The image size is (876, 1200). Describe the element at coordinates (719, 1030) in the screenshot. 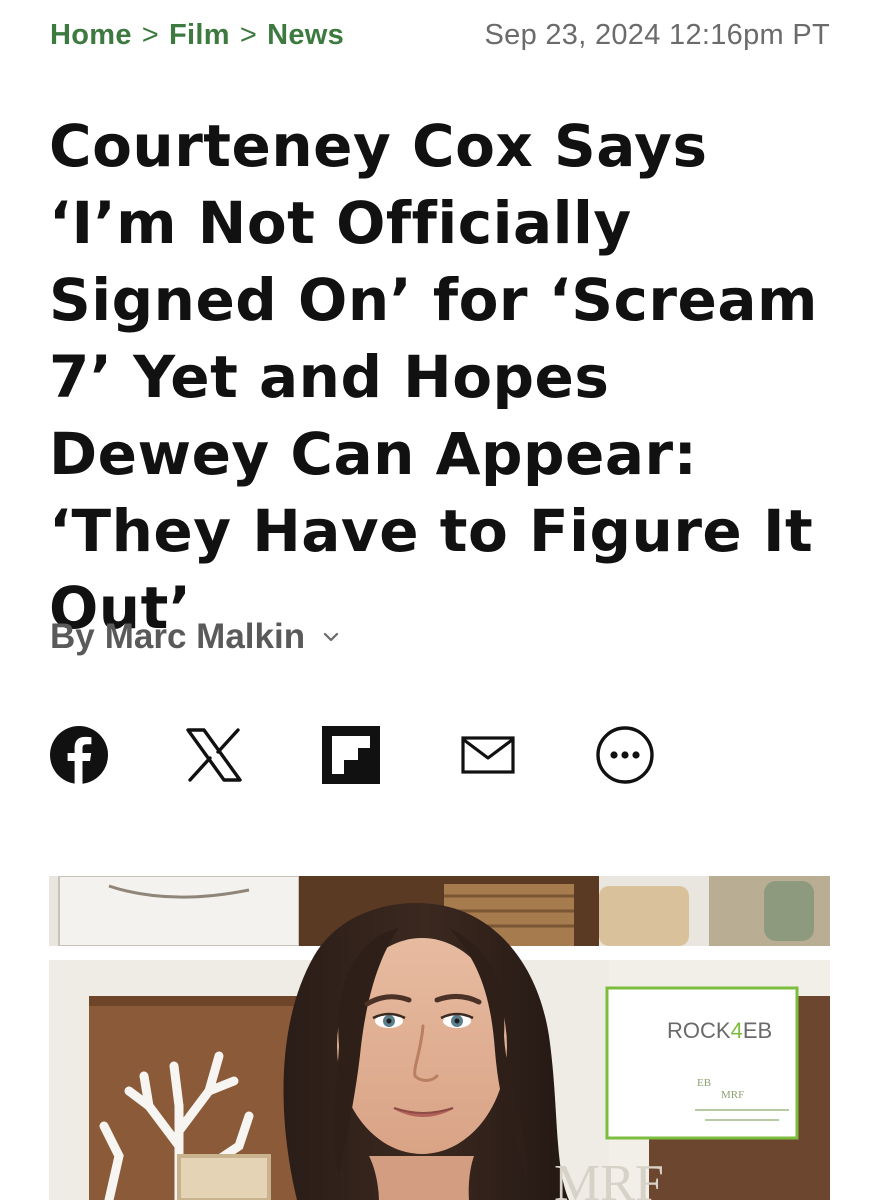

I see `sign-brand-text: ROCK4EB` at that location.